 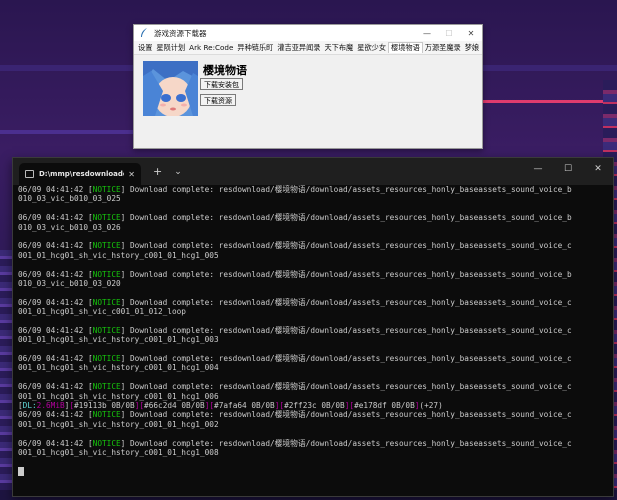 What do you see at coordinates (80, 174) in the screenshot?
I see `terminal-tab: D:\mmp\resdownloader\resd ✕` at bounding box center [80, 174].